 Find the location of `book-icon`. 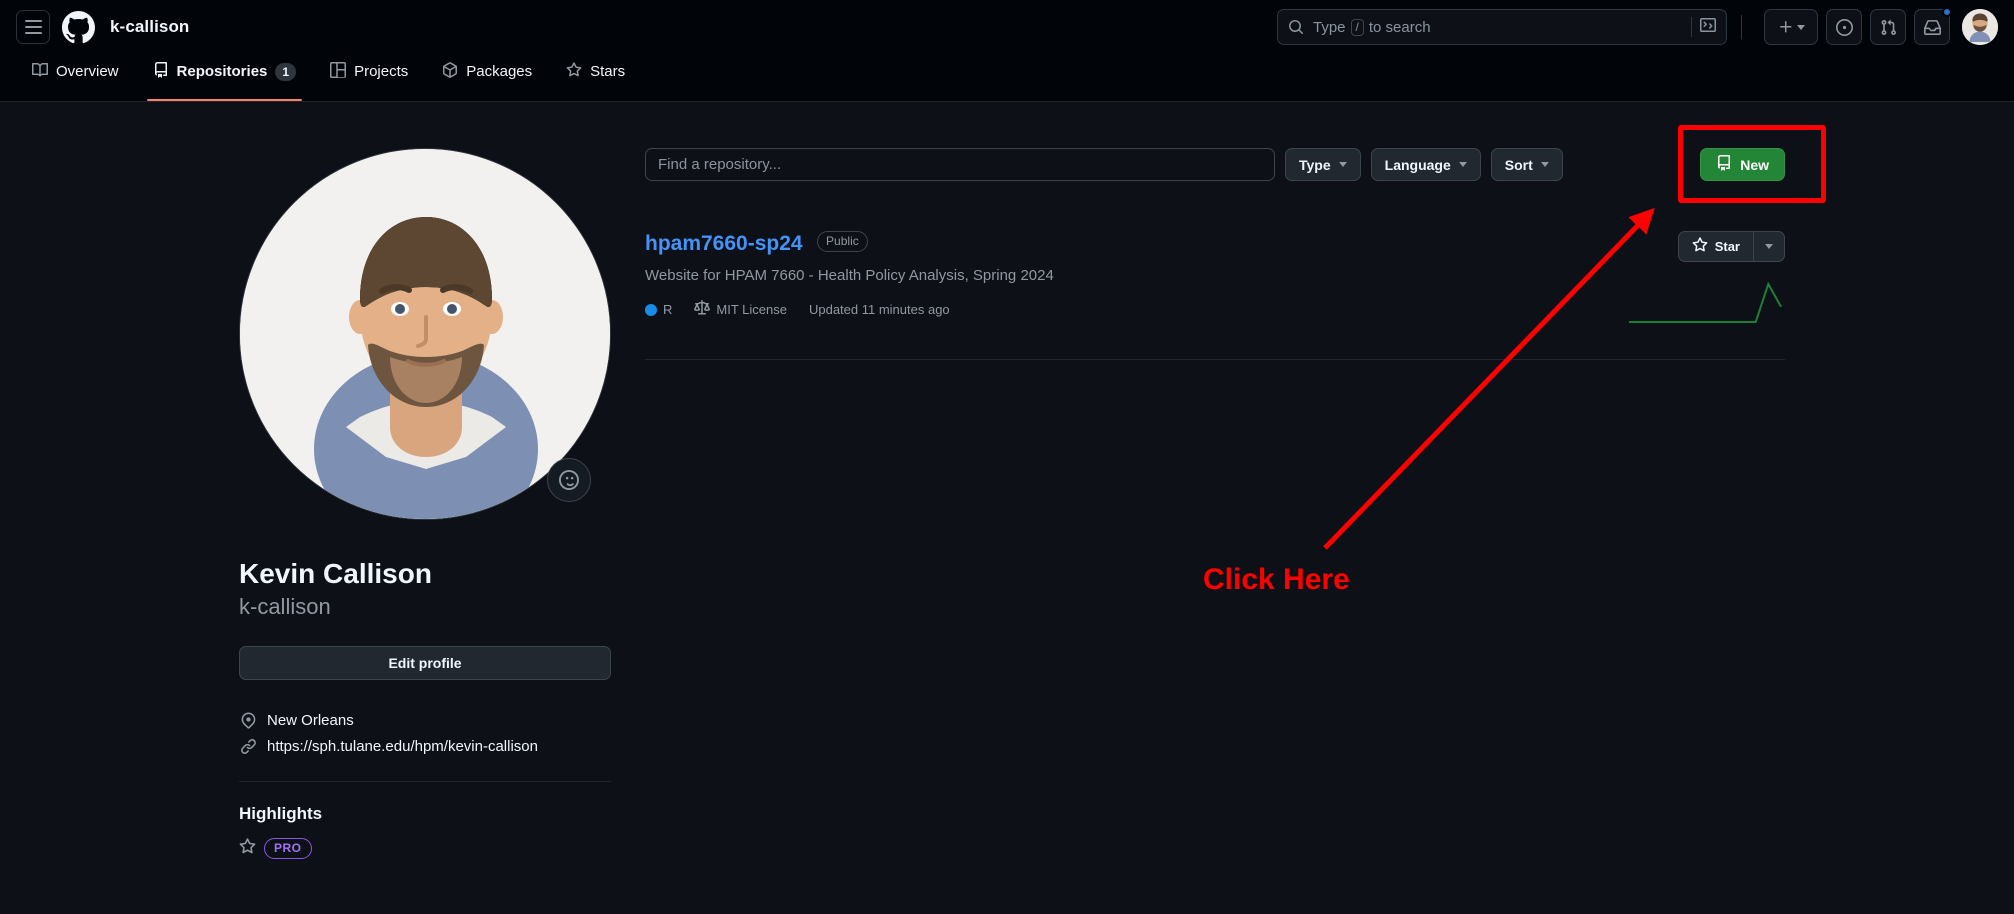

book-icon is located at coordinates (40, 72).